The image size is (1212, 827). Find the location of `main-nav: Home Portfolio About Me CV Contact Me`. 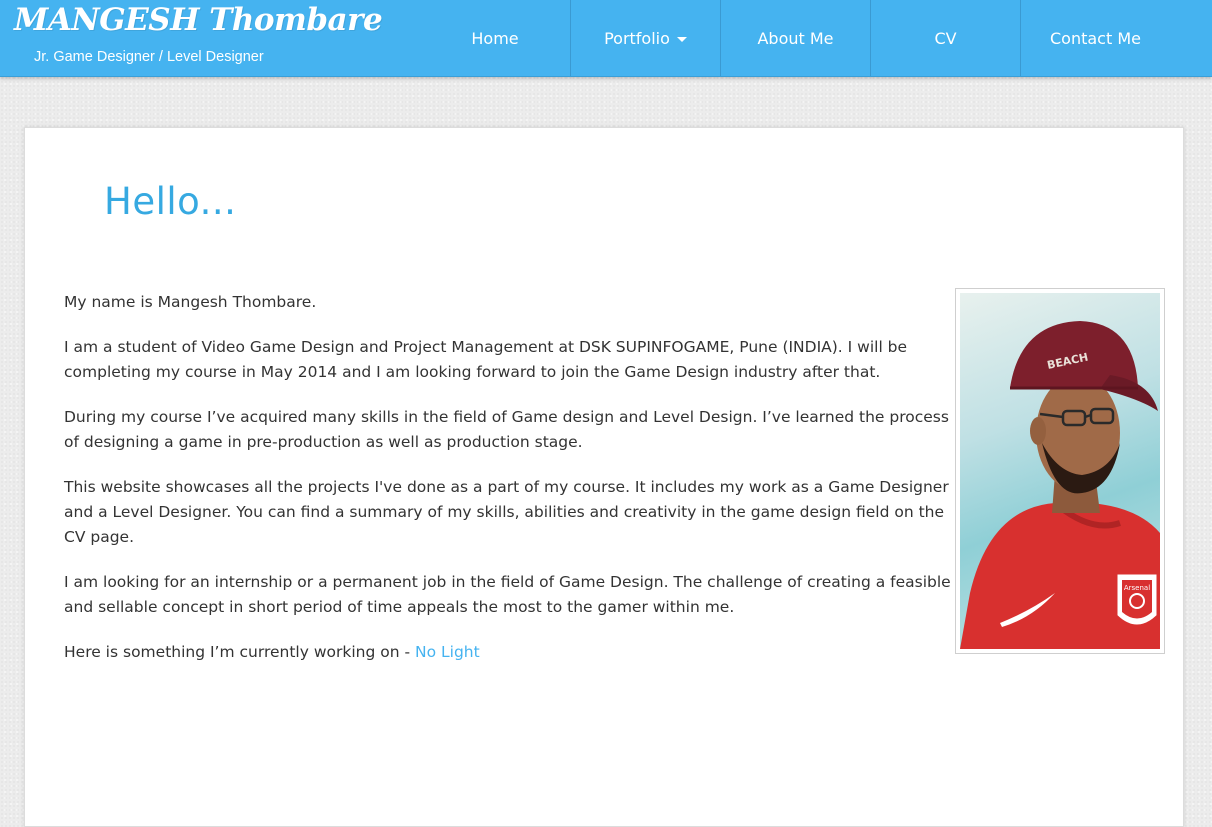

main-nav: Home Portfolio About Me CV Contact Me is located at coordinates (795, 38).